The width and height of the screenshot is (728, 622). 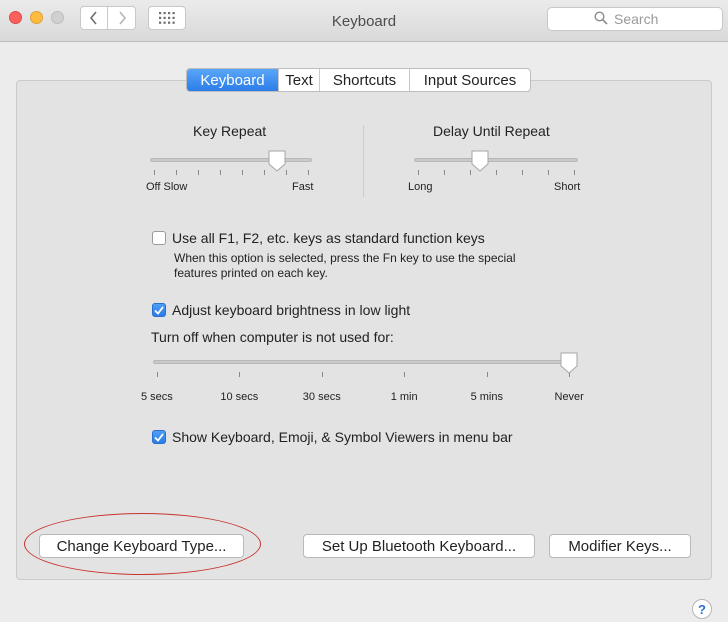 I want to click on title-bar: Keyboard, so click(x=364, y=21).